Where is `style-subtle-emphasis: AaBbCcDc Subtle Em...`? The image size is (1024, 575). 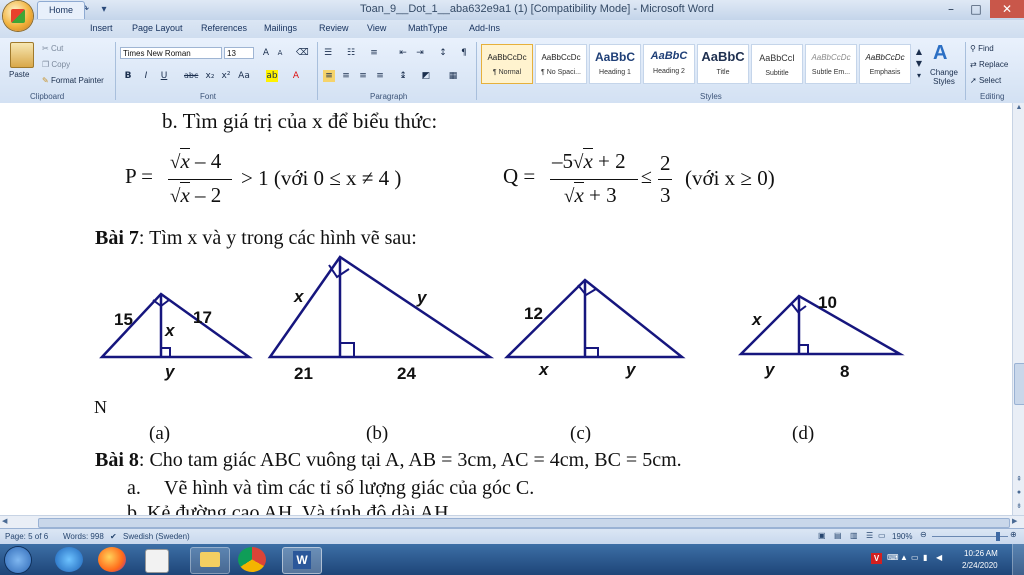
style-subtle-emphasis: AaBbCcDc Subtle Em... is located at coordinates (831, 64).